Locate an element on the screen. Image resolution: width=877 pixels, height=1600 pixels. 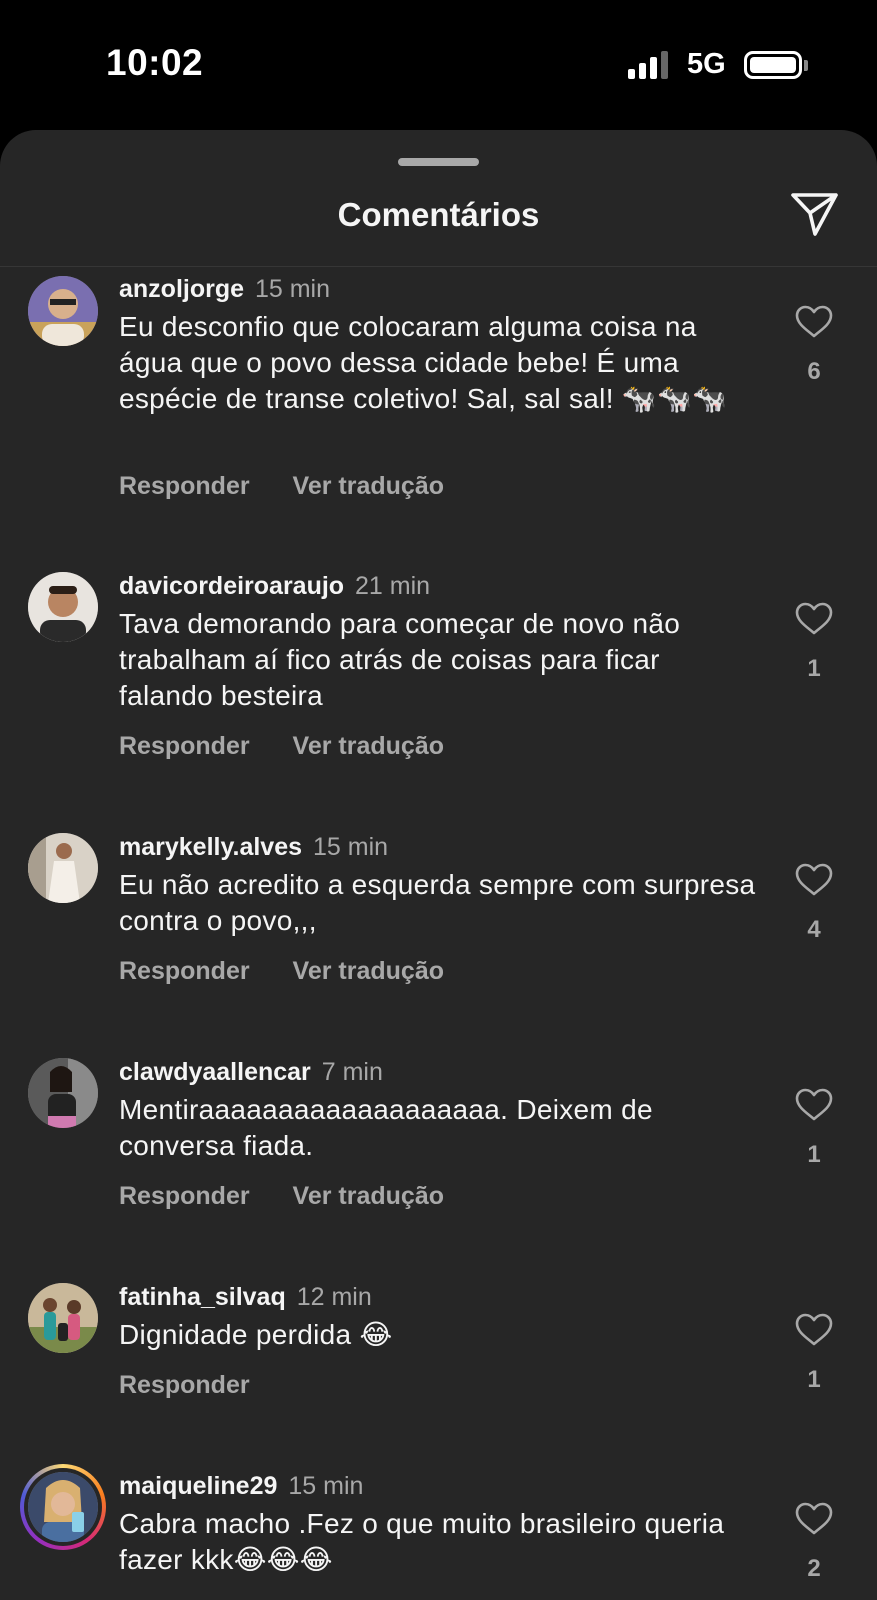
comment-meta: clawdyaallencar 7 min is located at coordinates (251, 1072).